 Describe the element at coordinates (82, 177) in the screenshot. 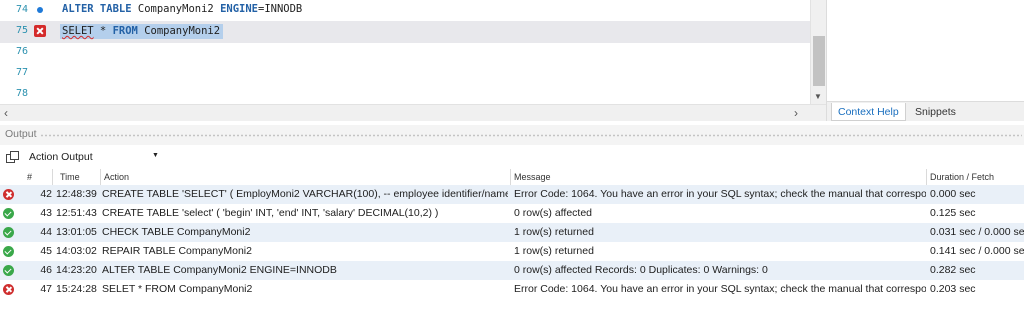

I see `column-header-time: Time` at that location.